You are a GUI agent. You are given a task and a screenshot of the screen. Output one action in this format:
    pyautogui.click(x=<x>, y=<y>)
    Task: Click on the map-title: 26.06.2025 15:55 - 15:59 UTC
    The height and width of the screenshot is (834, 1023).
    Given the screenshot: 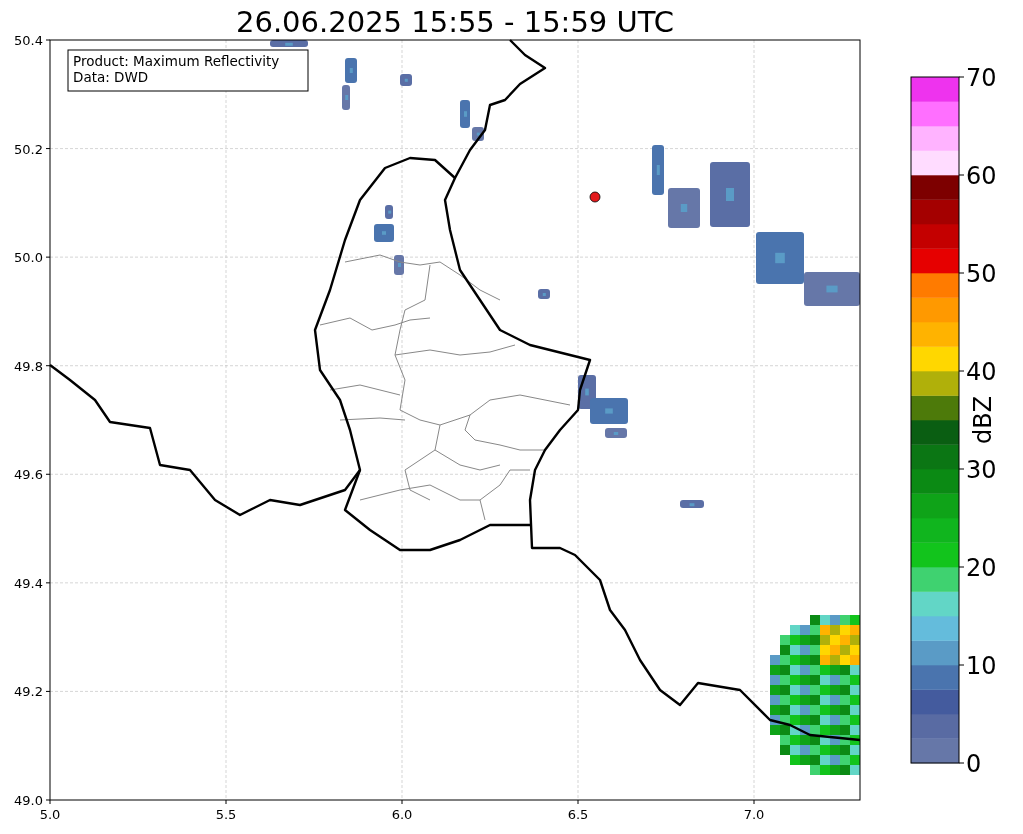 What is the action you would take?
    pyautogui.click(x=455, y=22)
    